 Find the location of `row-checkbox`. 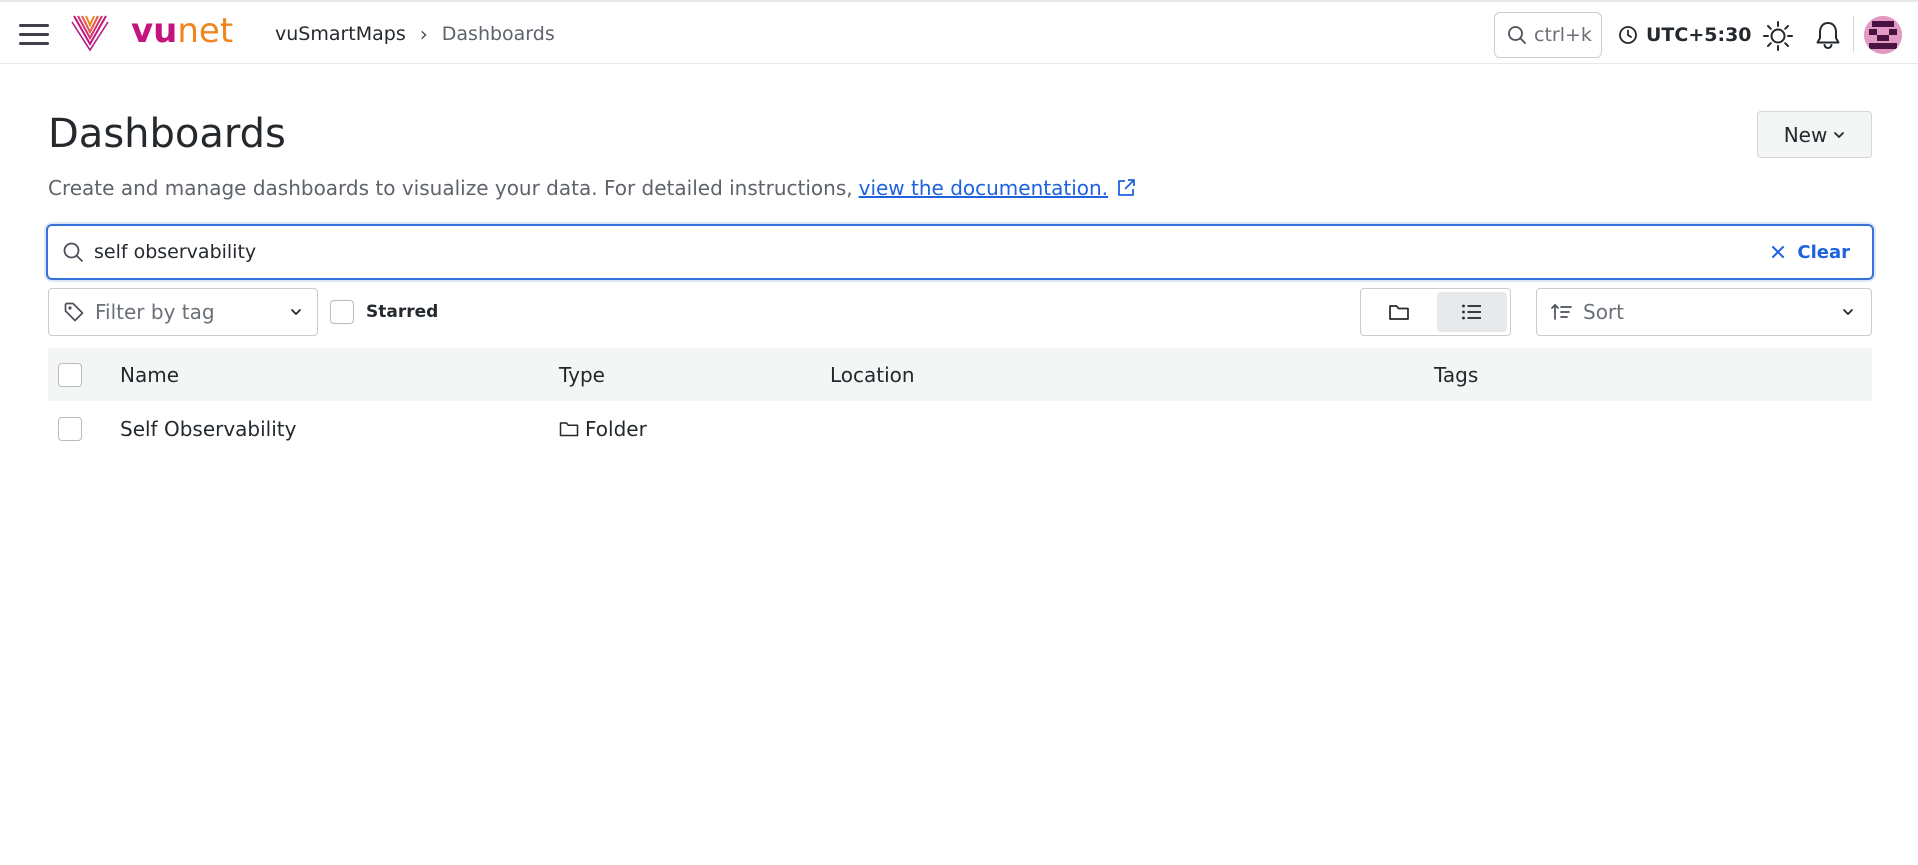

row-checkbox is located at coordinates (70, 429).